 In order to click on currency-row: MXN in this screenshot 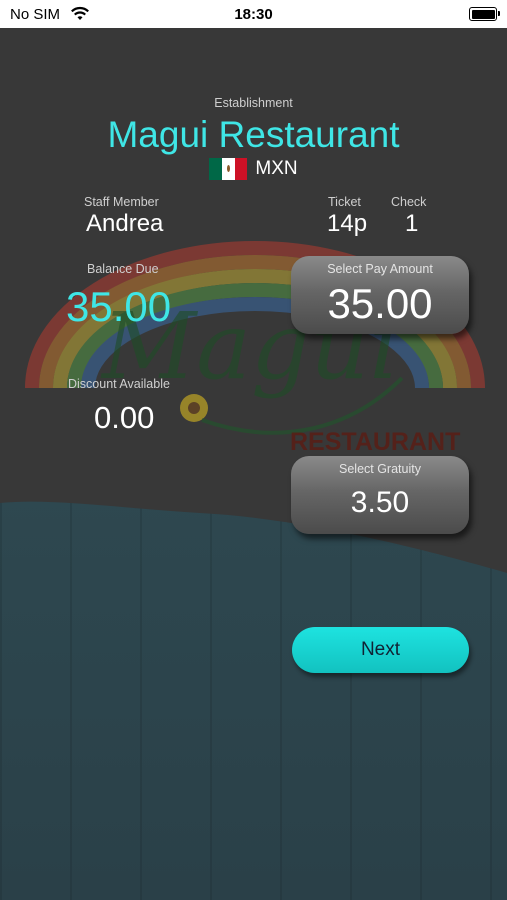, I will do `click(253, 169)`.